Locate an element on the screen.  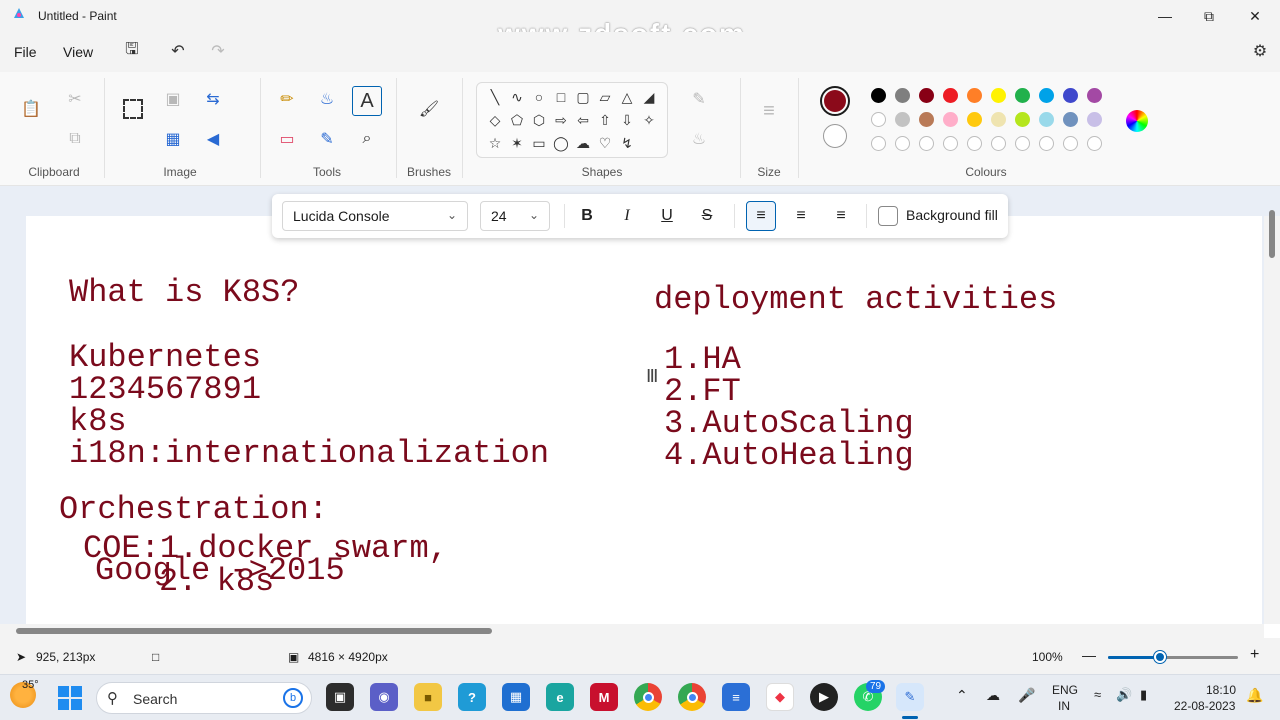
pencil-icon: ✏ is located at coordinates (287, 99).